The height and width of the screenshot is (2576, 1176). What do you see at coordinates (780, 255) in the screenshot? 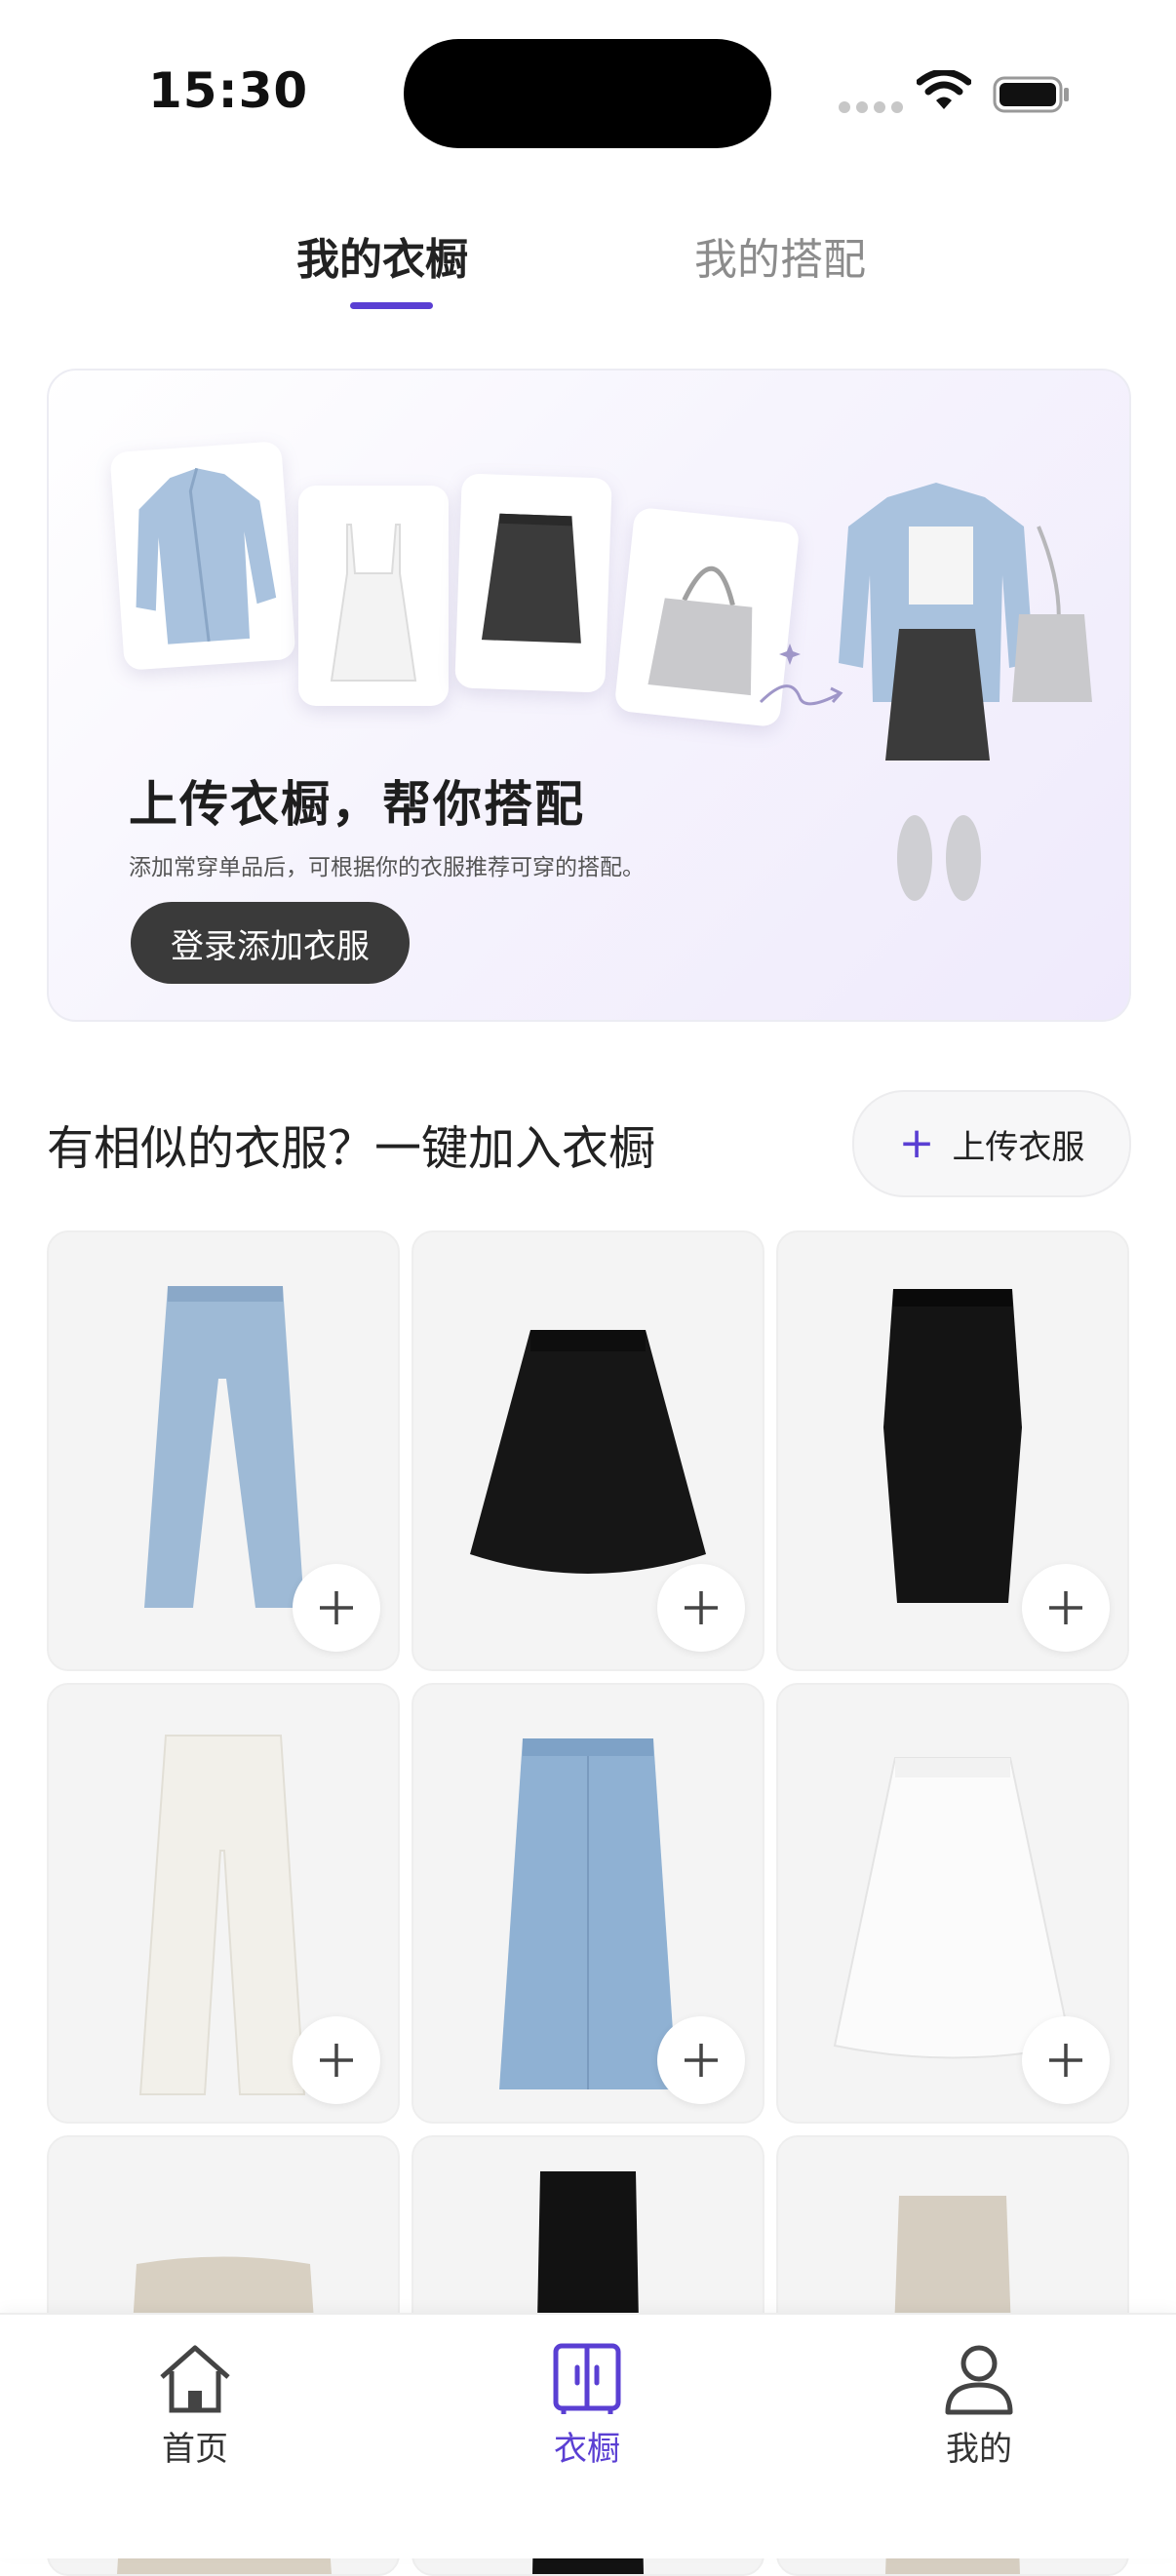
I see `tab-my-outfits: 我的搭配` at bounding box center [780, 255].